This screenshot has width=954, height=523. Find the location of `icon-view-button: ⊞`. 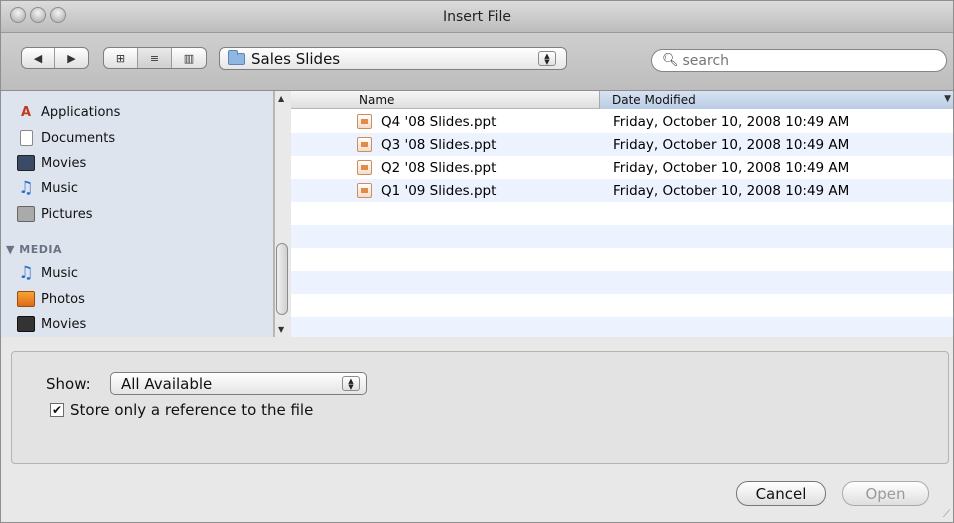

icon-view-button: ⊞ is located at coordinates (121, 58).